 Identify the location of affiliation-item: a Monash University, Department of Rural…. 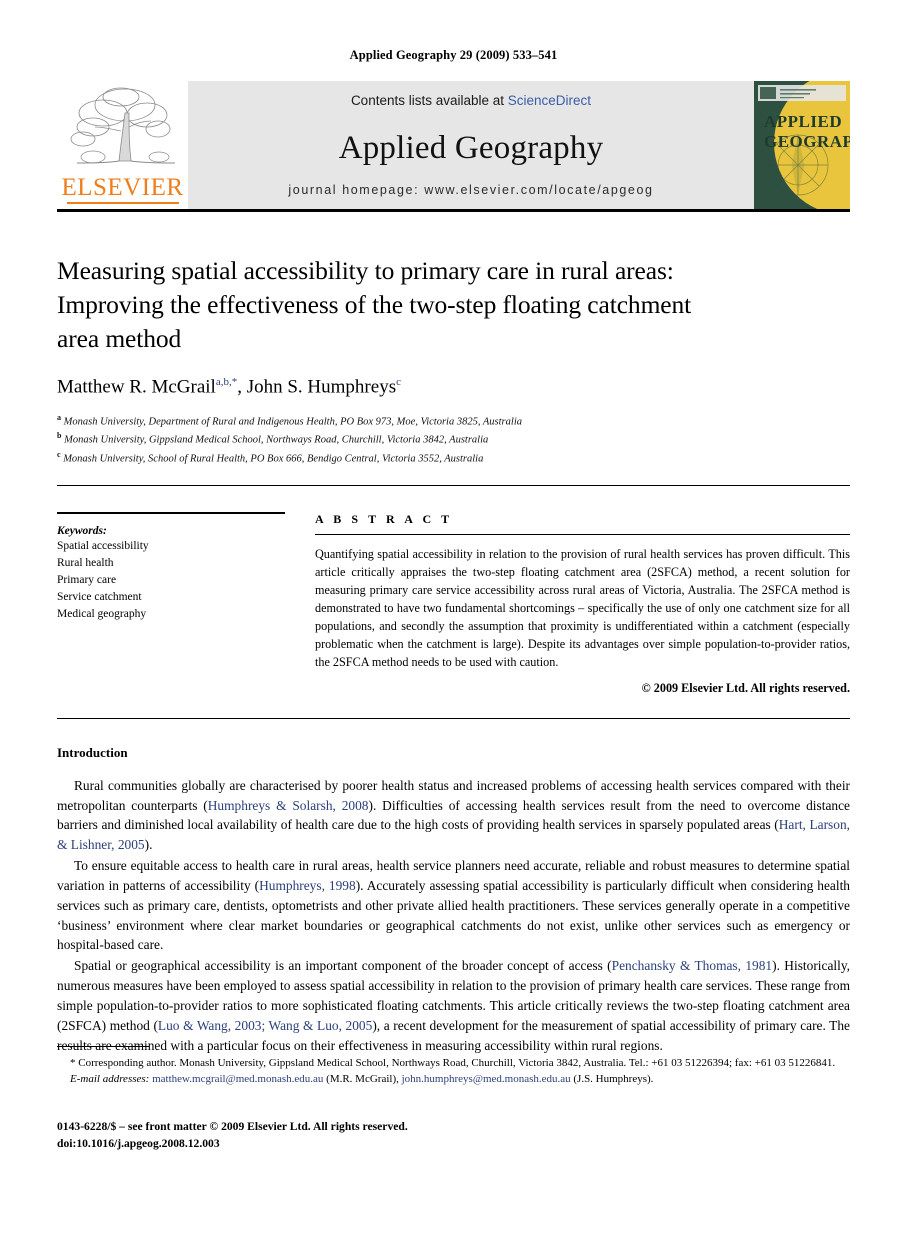
(453, 421).